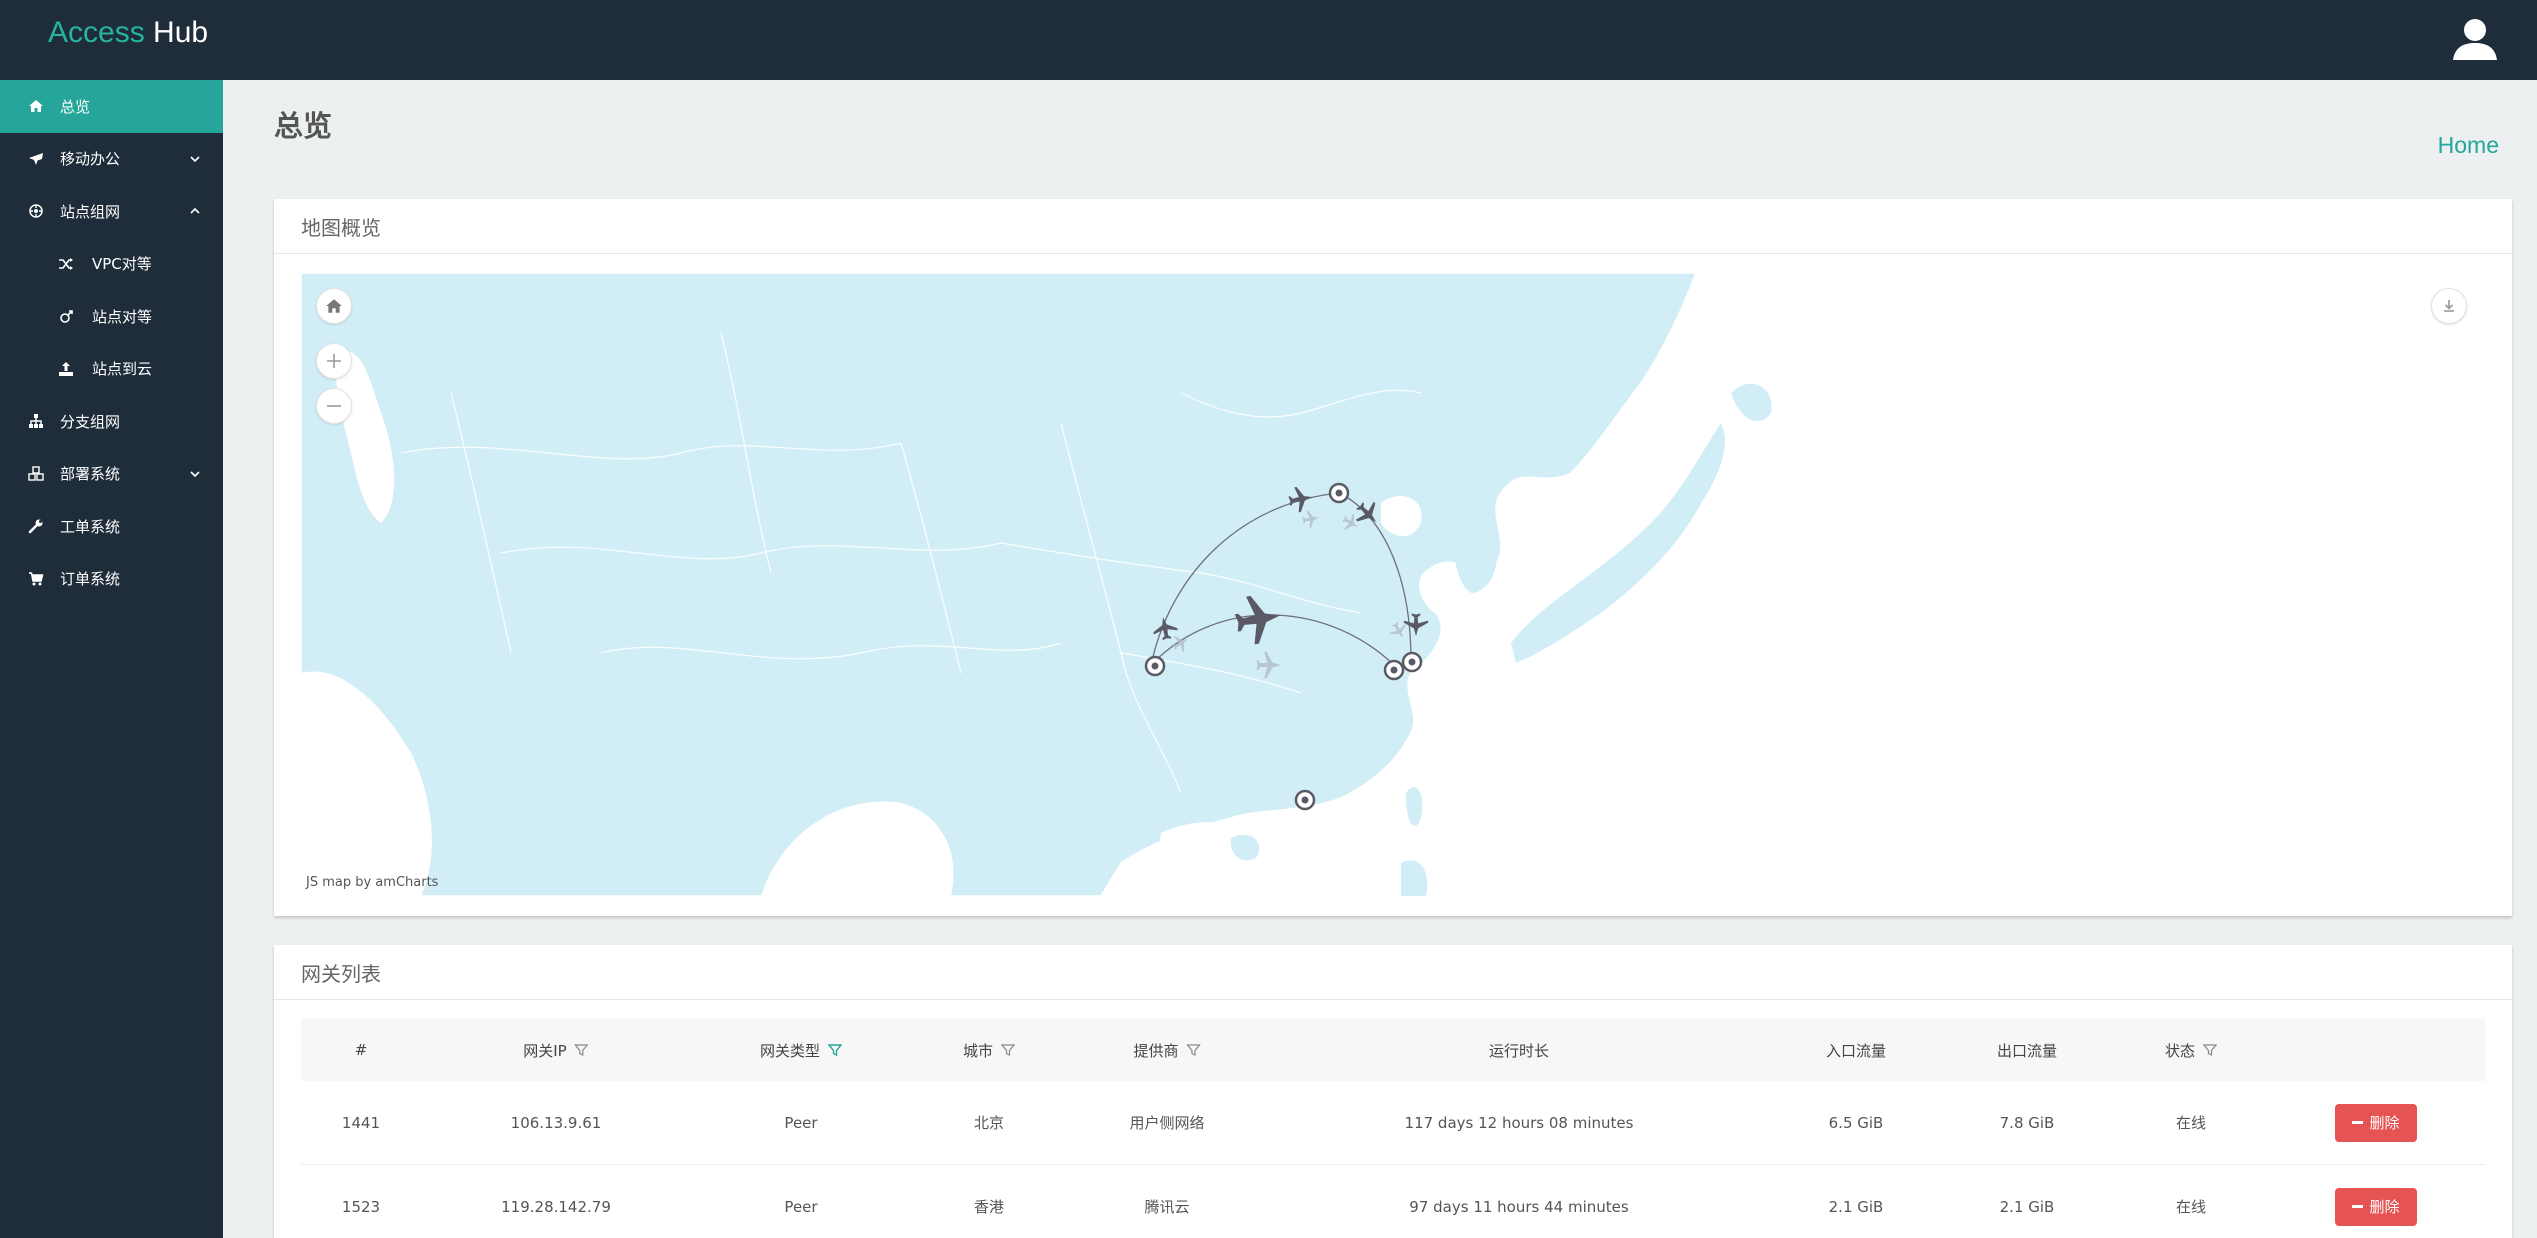 Image resolution: width=2537 pixels, height=1238 pixels. I want to click on sidebar-item-label: 总览, so click(75, 106).